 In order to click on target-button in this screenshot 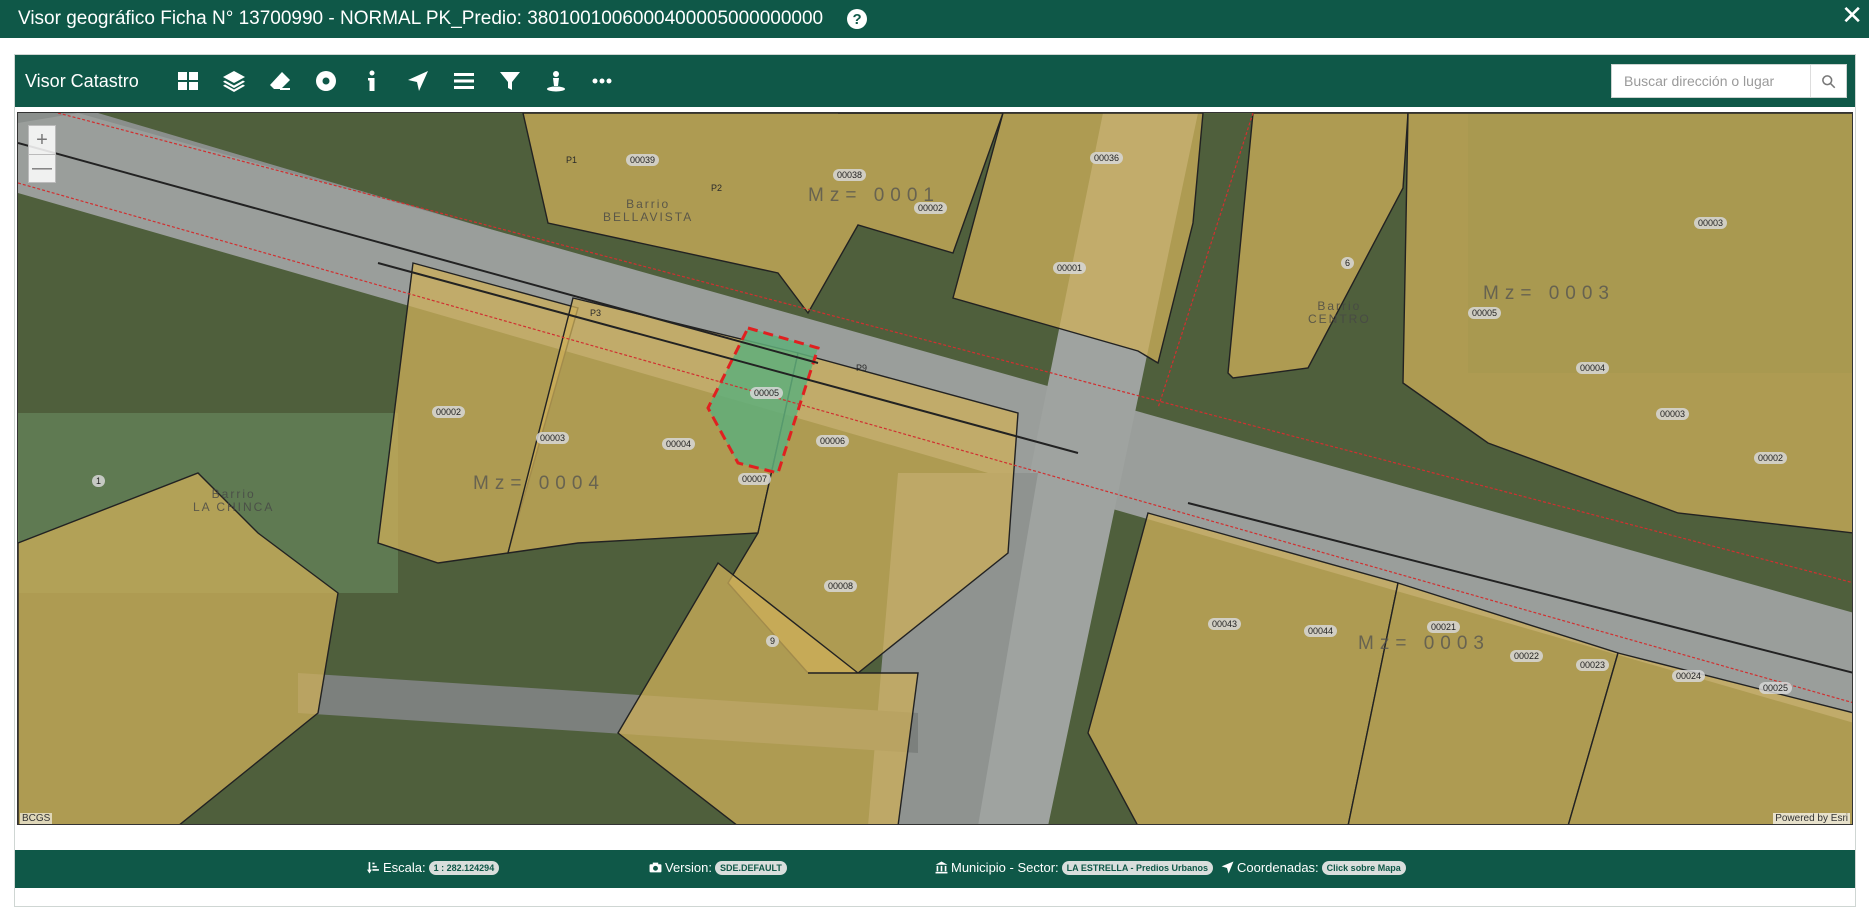, I will do `click(326, 81)`.